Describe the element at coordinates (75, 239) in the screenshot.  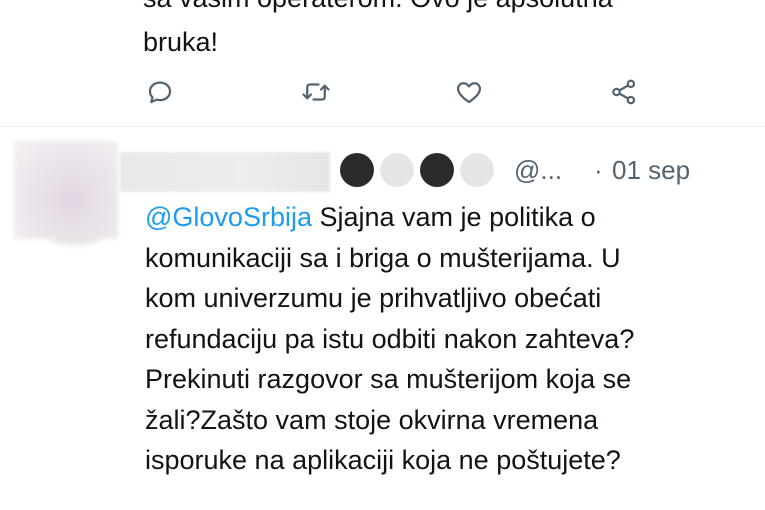
I see `avatar-blur` at that location.